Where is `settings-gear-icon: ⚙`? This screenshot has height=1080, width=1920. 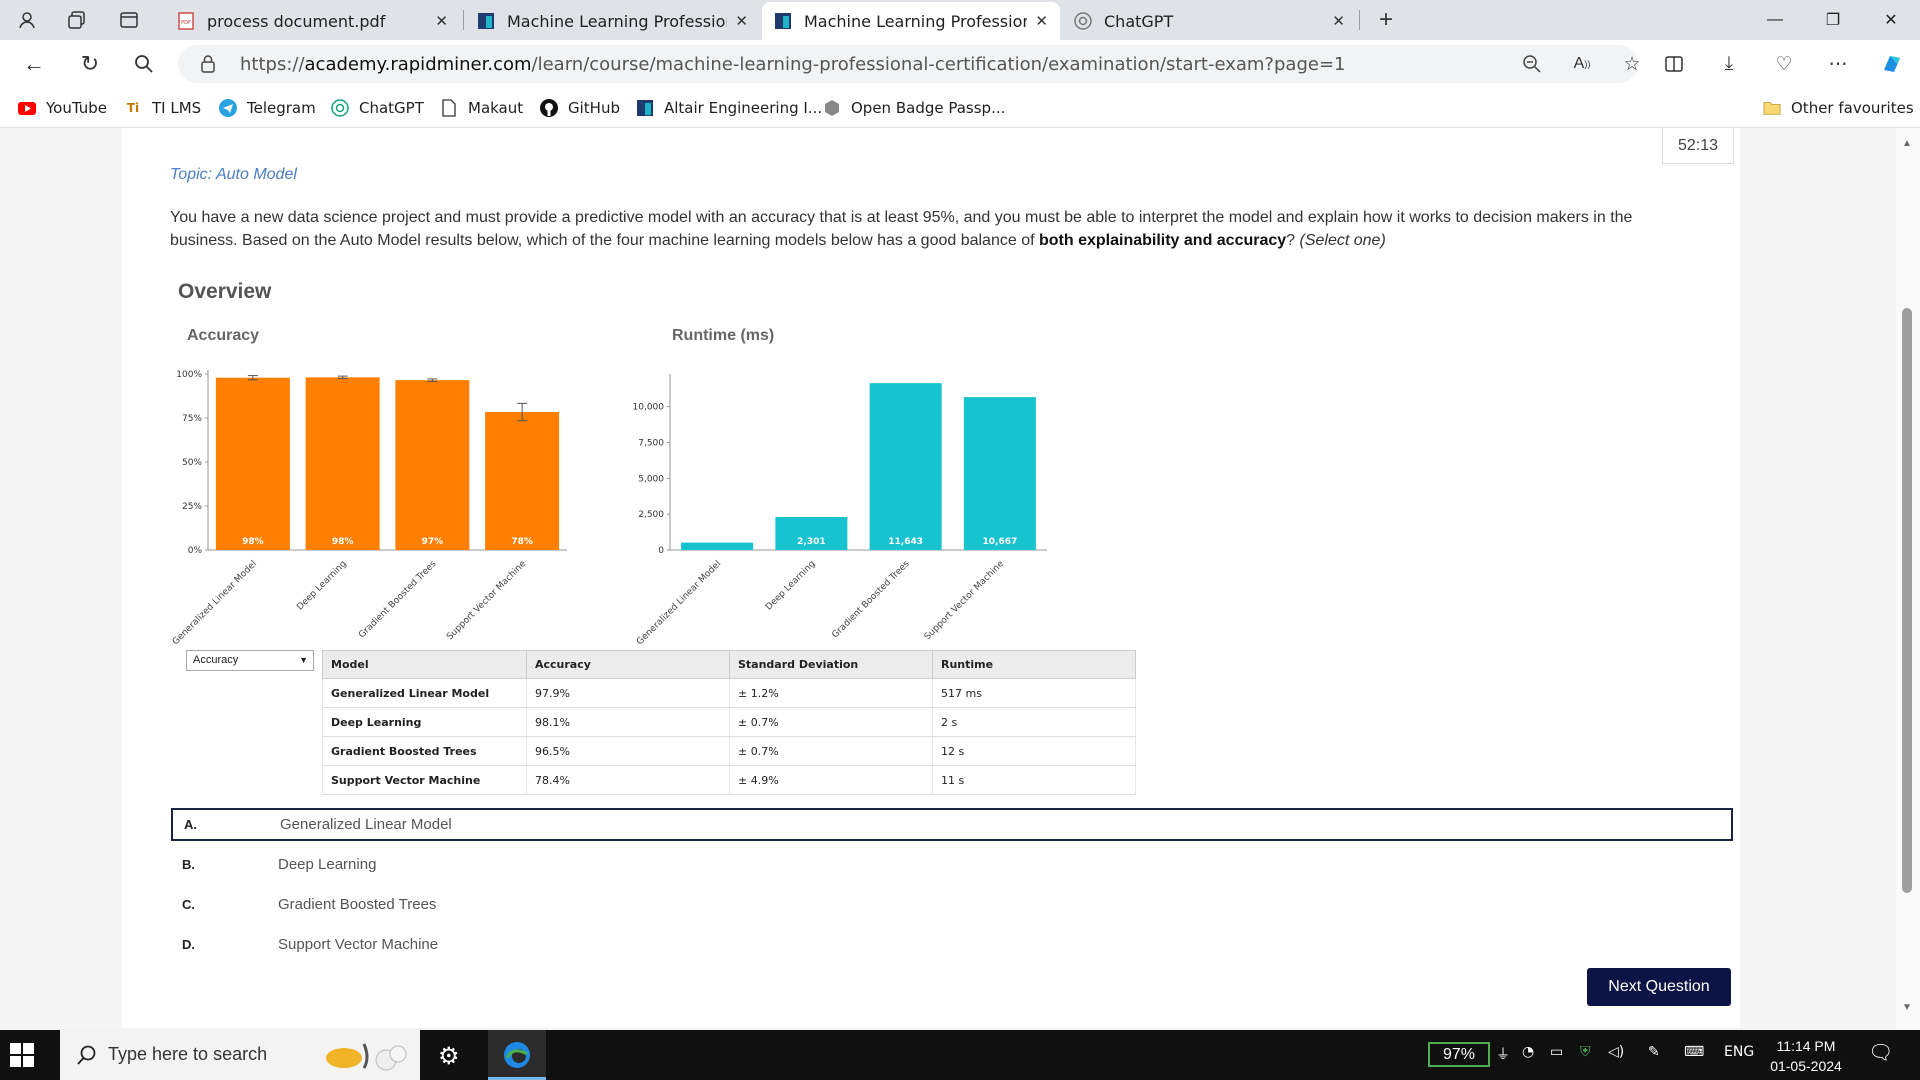
settings-gear-icon: ⚙ is located at coordinates (449, 1056).